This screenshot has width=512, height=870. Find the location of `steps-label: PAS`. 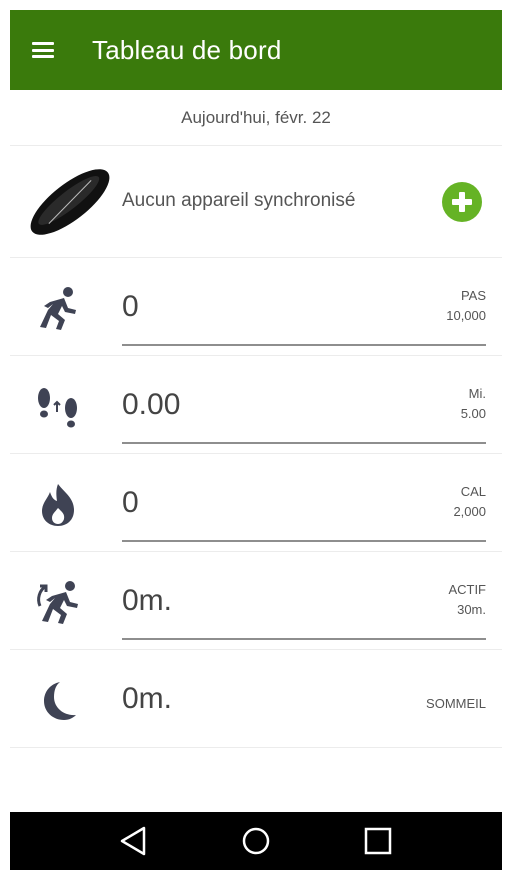

steps-label: PAS is located at coordinates (473, 295).